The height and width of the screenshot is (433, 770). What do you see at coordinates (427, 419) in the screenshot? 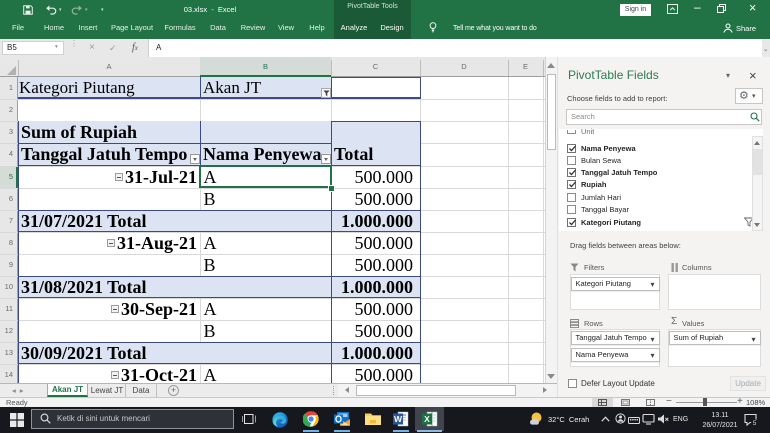
I see `svg-text: X` at bounding box center [427, 419].